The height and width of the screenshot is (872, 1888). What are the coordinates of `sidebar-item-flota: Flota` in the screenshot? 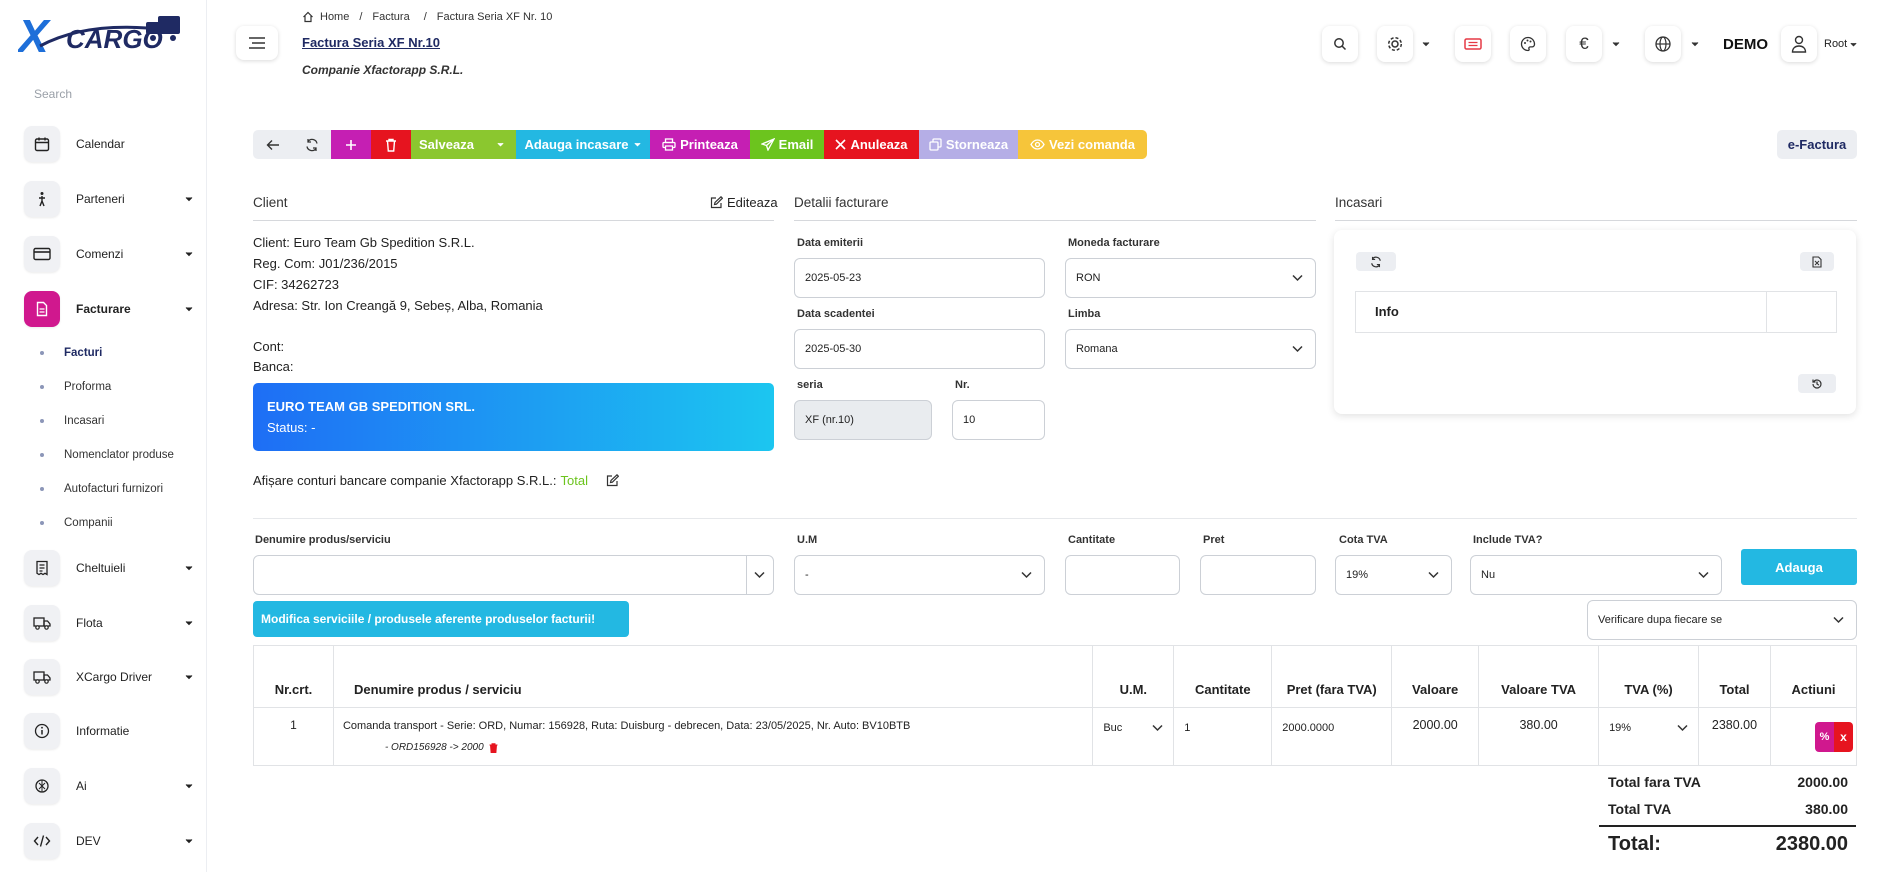 It's located at (109, 623).